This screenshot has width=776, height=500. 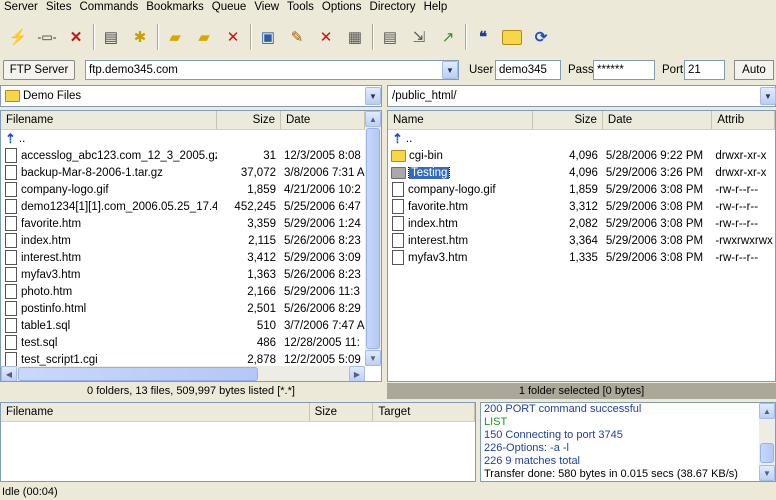 I want to click on queue-header-size: Size, so click(x=342, y=412).